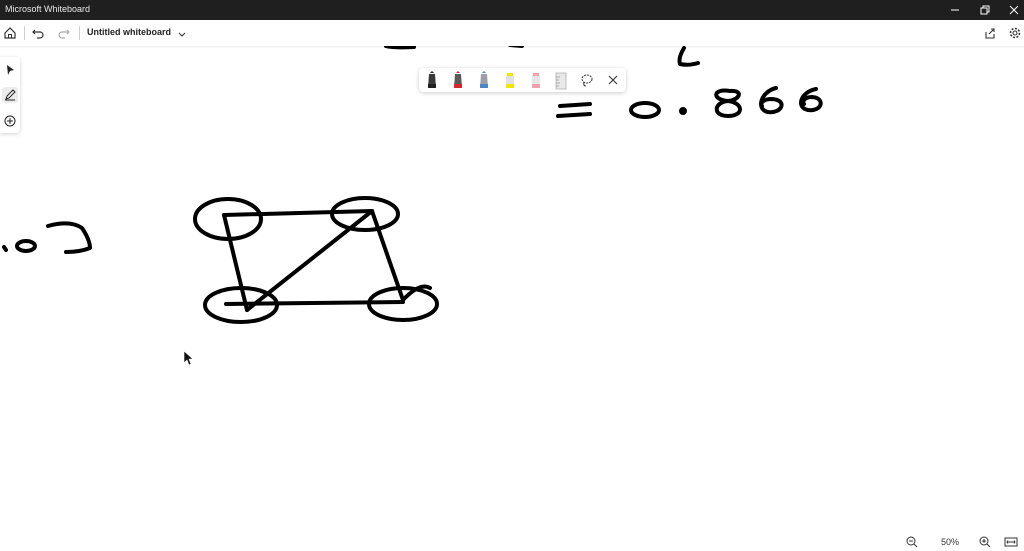  I want to click on yellow-highlighter, so click(510, 81).